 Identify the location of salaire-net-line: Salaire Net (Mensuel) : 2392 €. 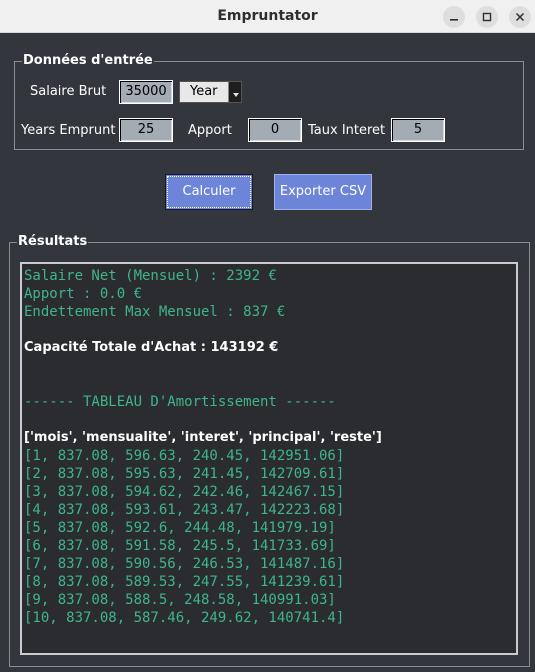
(150, 276).